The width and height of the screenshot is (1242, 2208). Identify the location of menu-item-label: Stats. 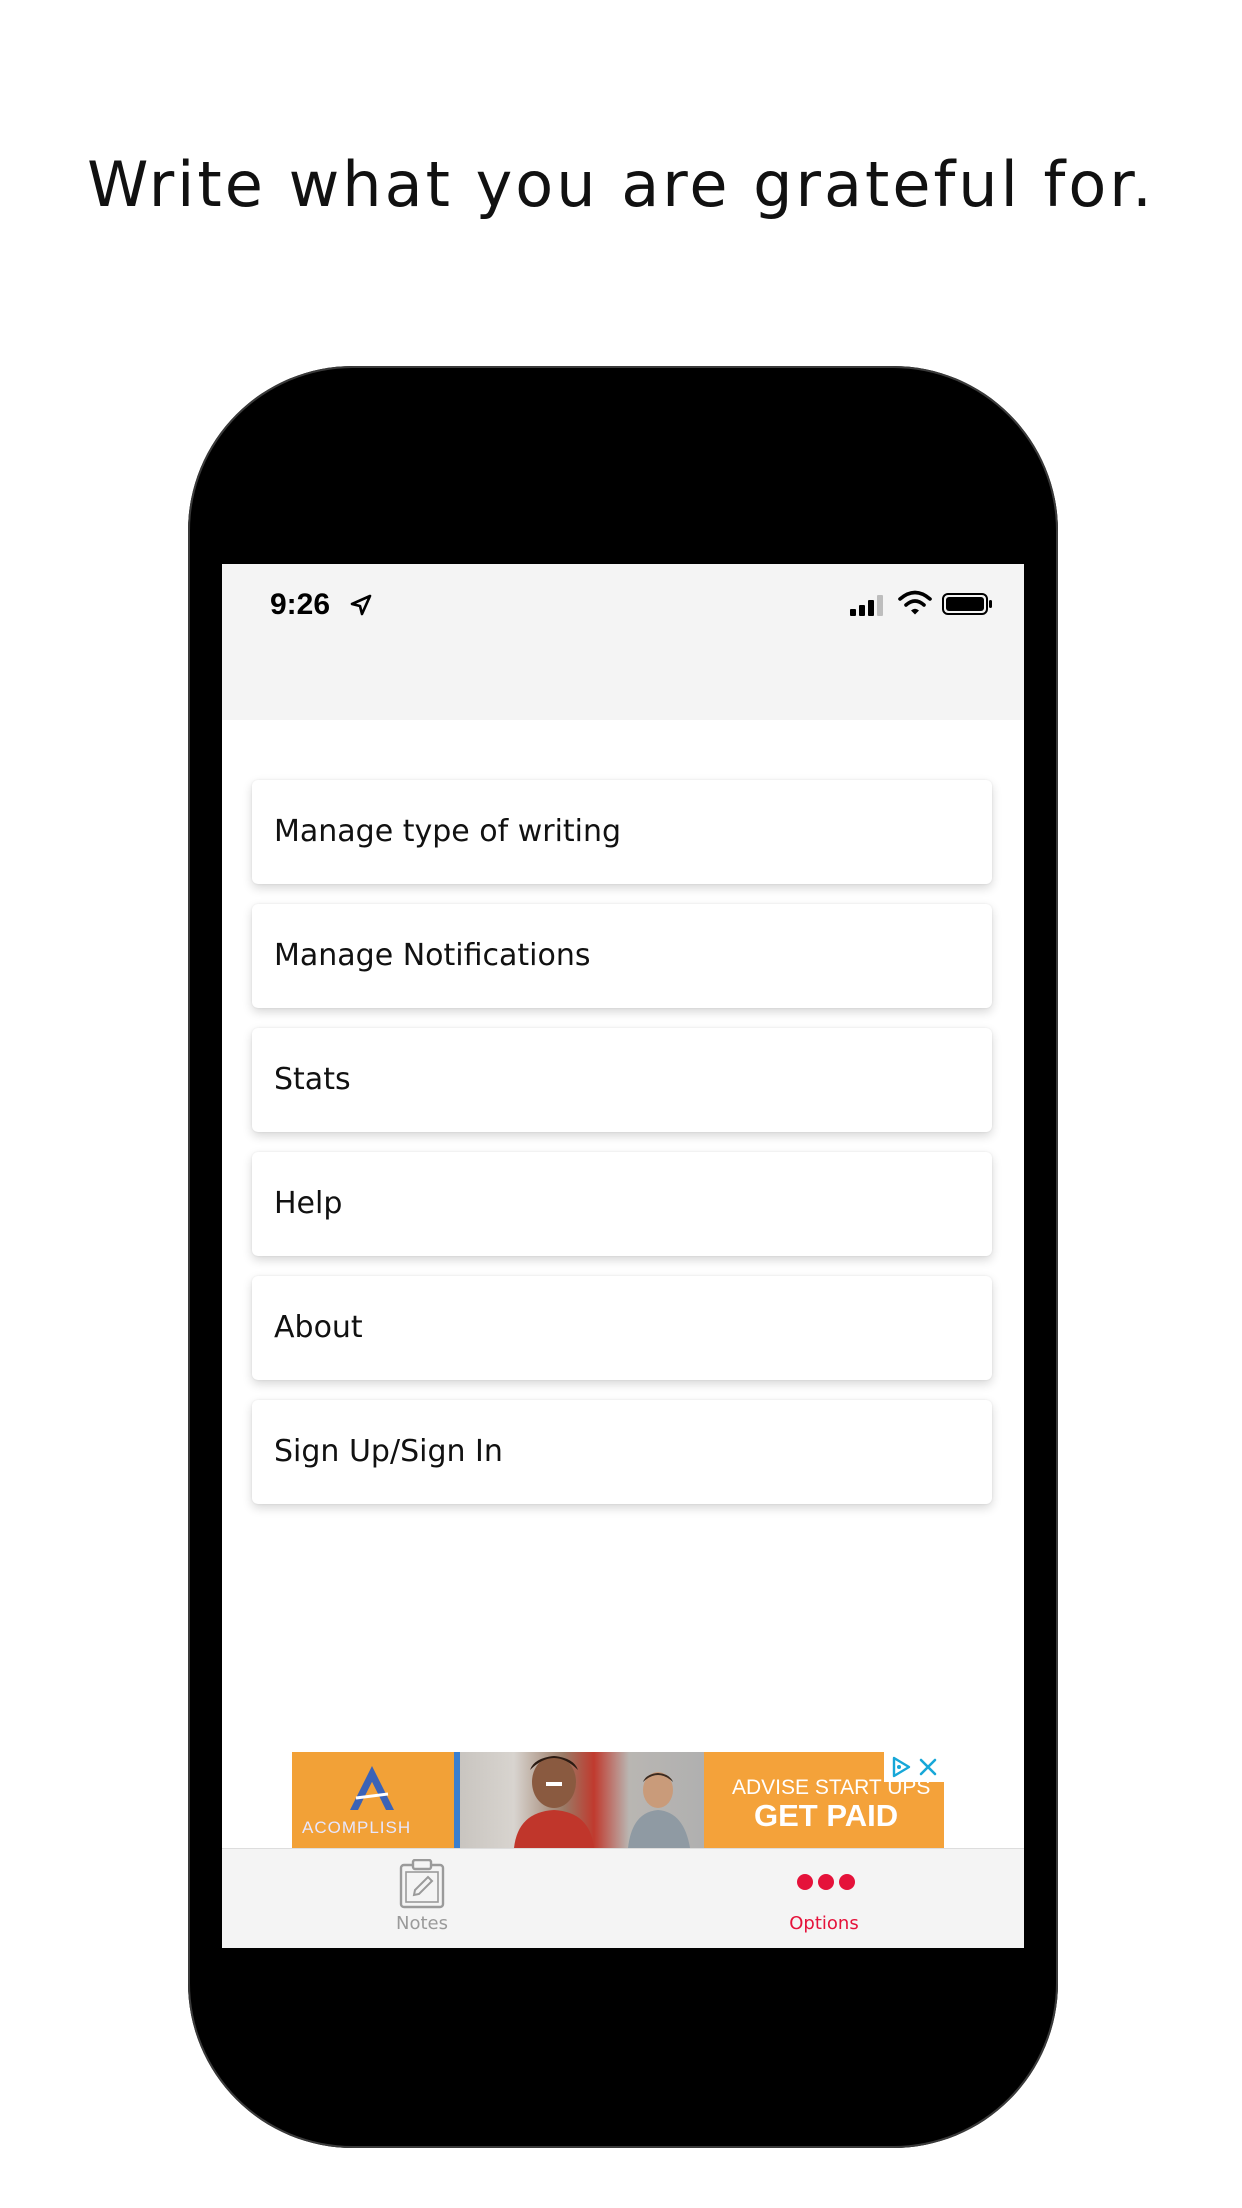
(312, 1079).